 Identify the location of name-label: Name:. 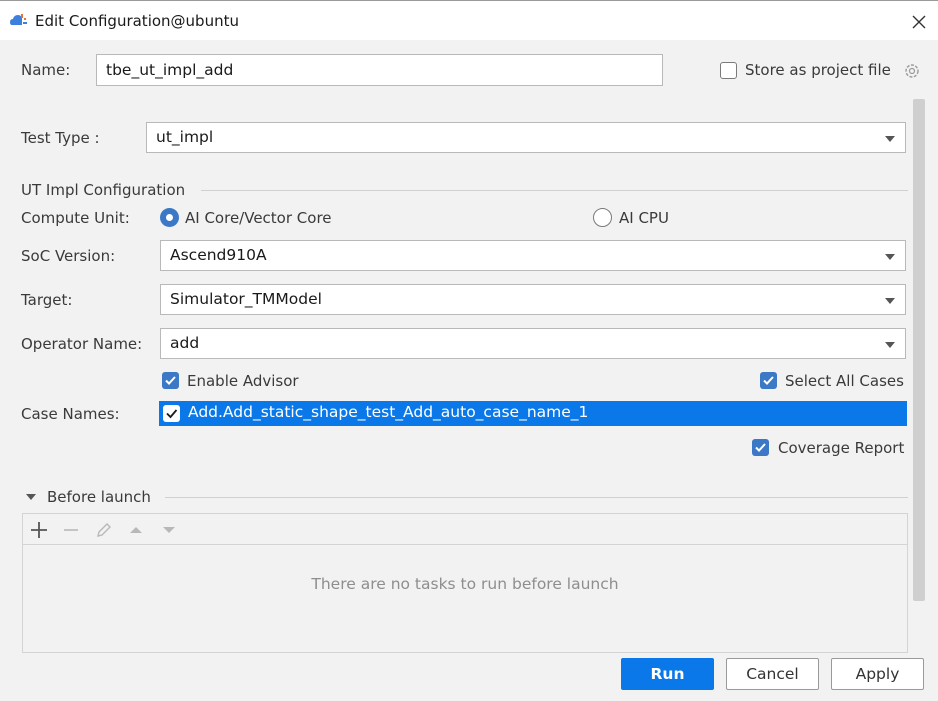
(46, 70).